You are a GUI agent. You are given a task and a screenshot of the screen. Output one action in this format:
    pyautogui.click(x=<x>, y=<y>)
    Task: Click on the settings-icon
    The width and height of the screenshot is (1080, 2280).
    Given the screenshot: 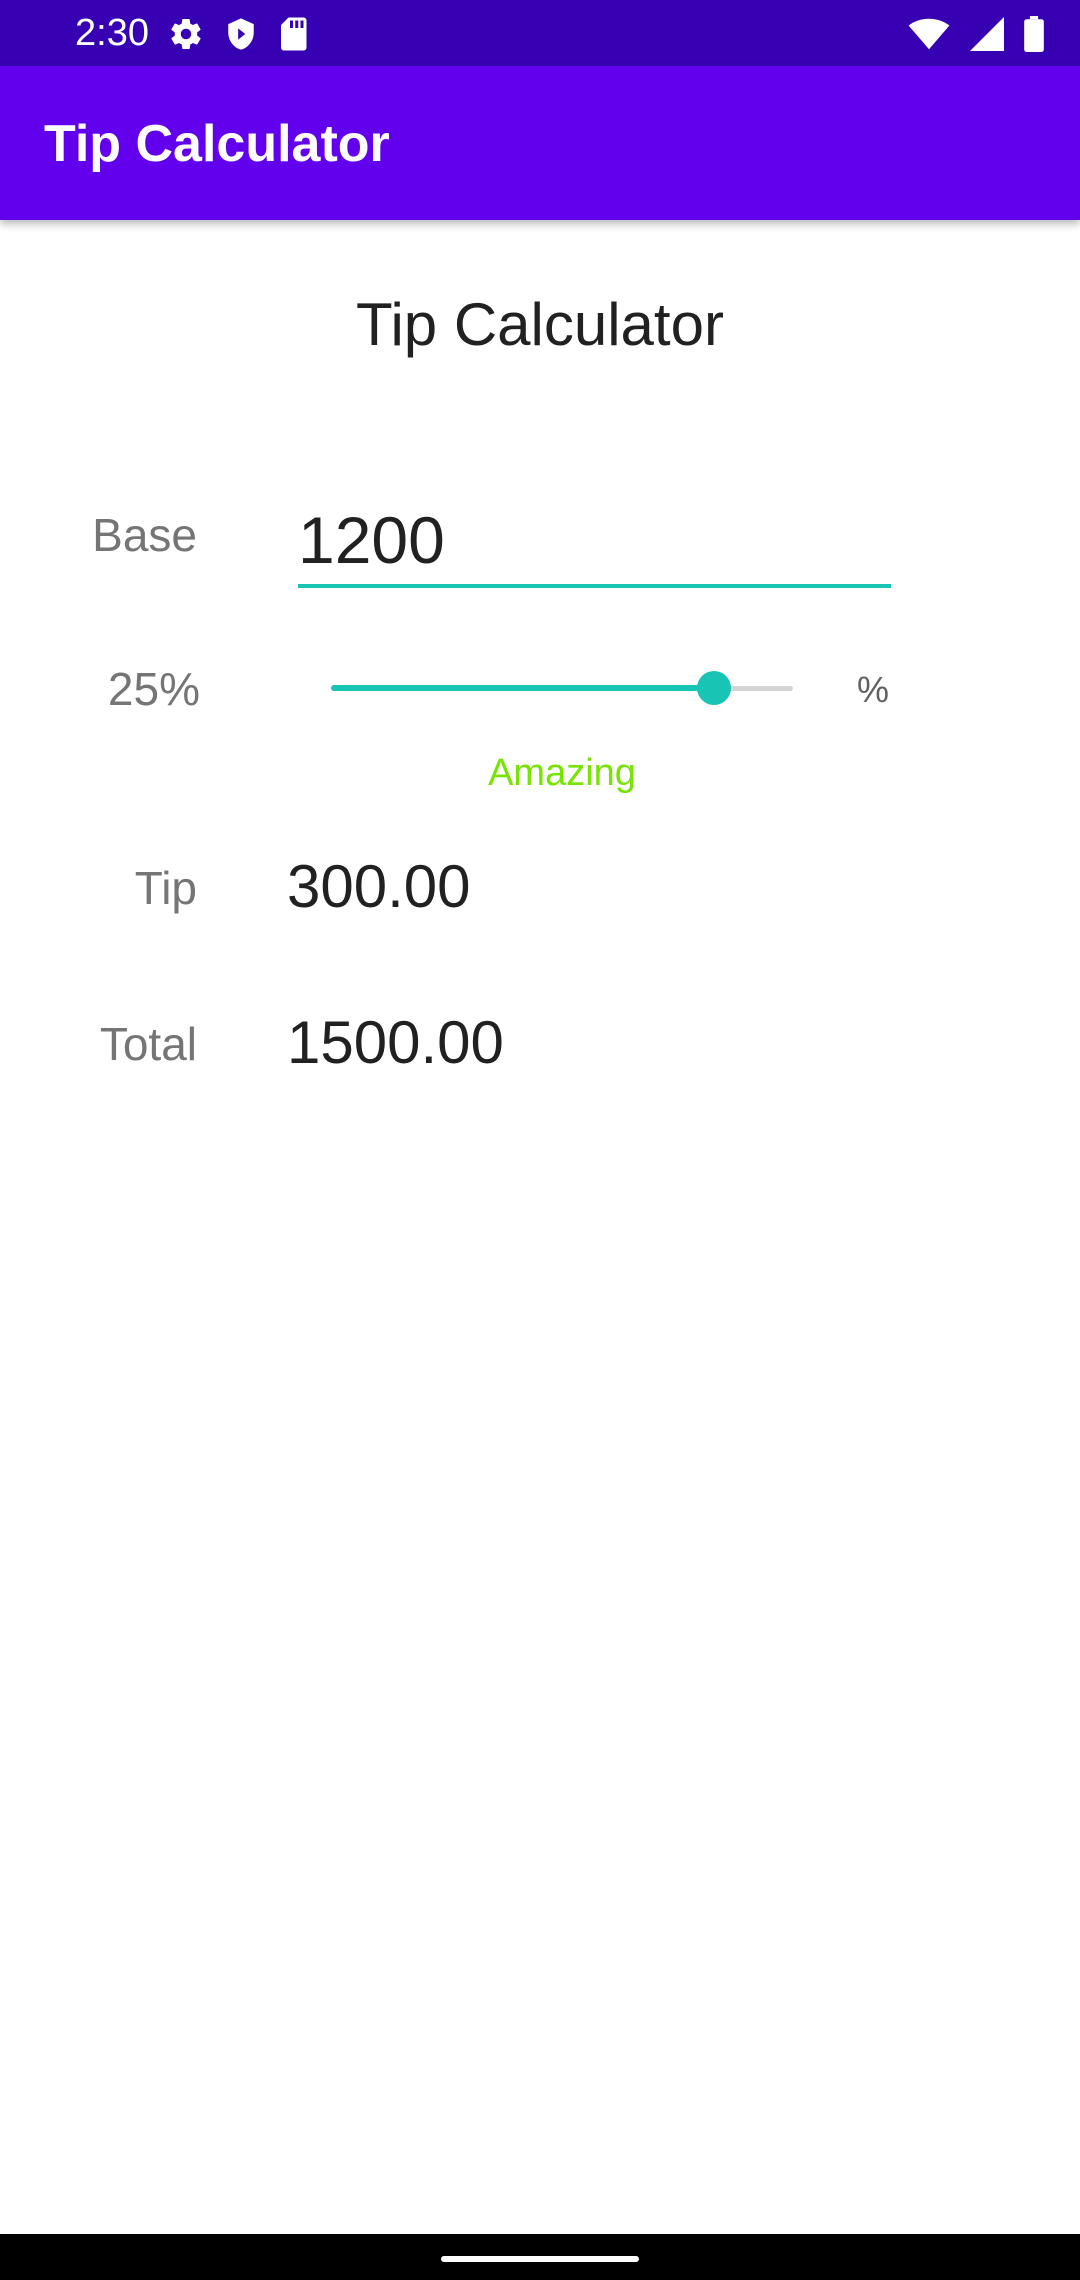 What is the action you would take?
    pyautogui.click(x=186, y=34)
    